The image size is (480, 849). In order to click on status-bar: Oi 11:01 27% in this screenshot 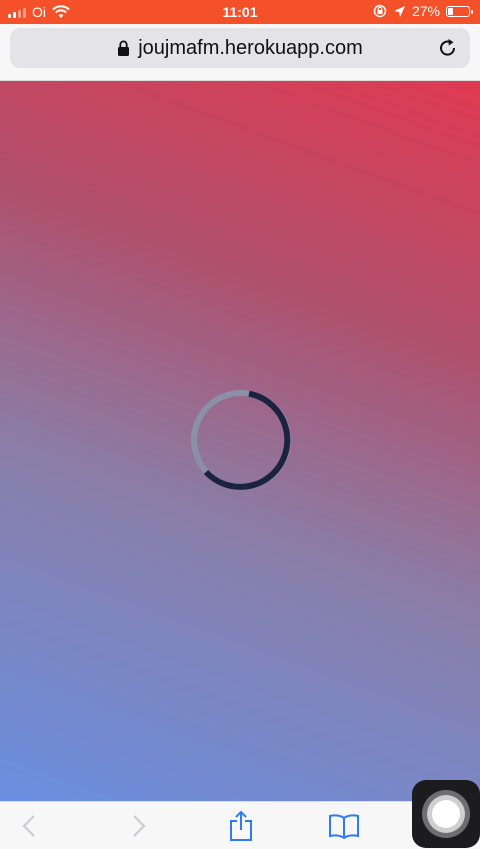, I will do `click(240, 12)`.